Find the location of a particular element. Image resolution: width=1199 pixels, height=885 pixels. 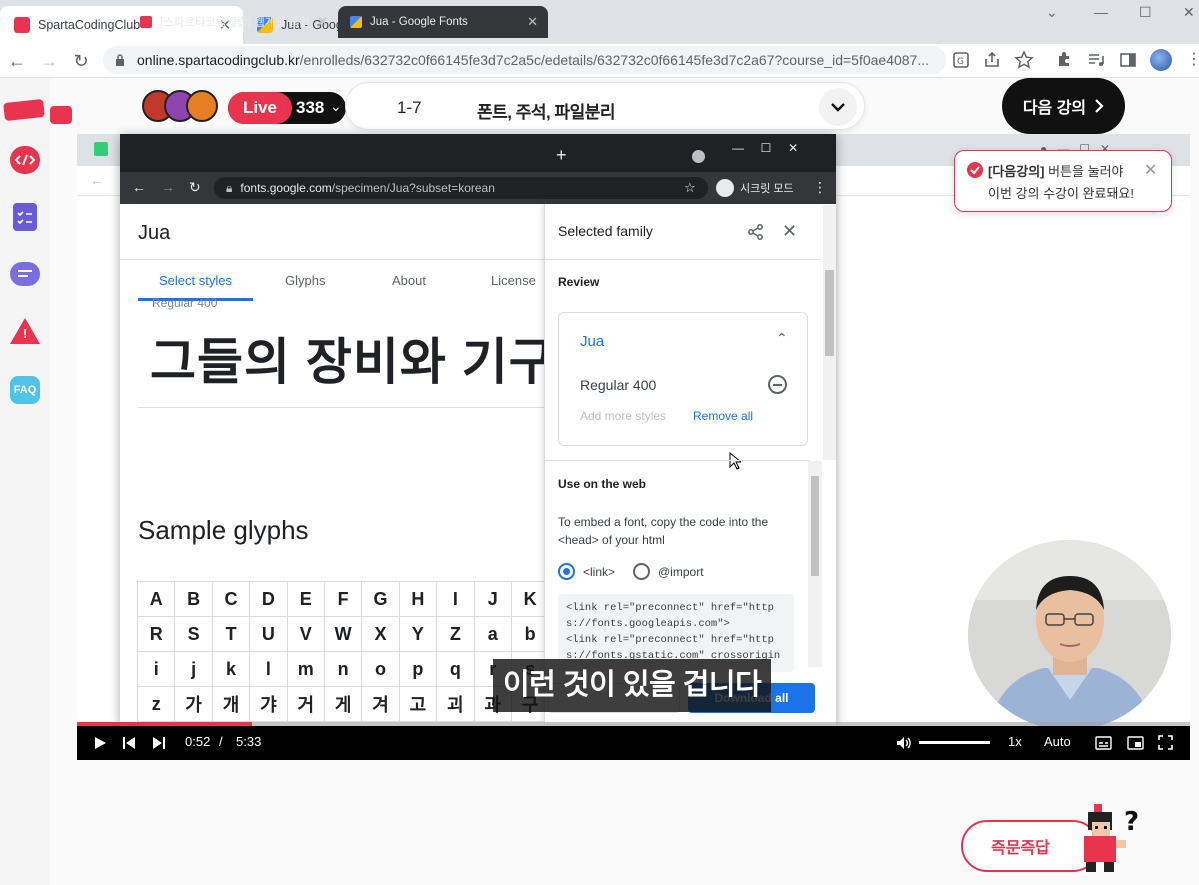

recorded-star-icon: ☆ is located at coordinates (690, 187).